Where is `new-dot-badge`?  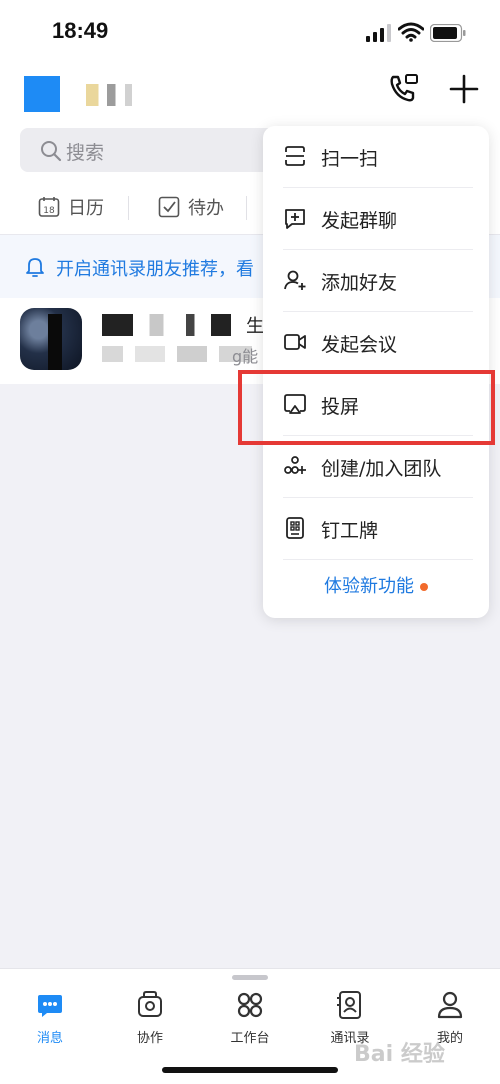 new-dot-badge is located at coordinates (424, 587).